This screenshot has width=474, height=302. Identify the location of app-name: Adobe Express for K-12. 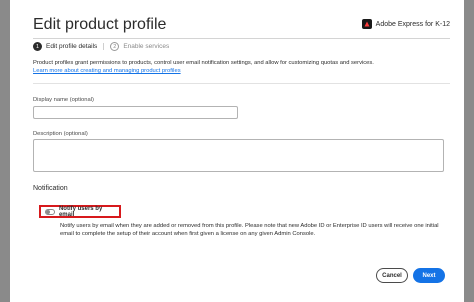
(412, 24).